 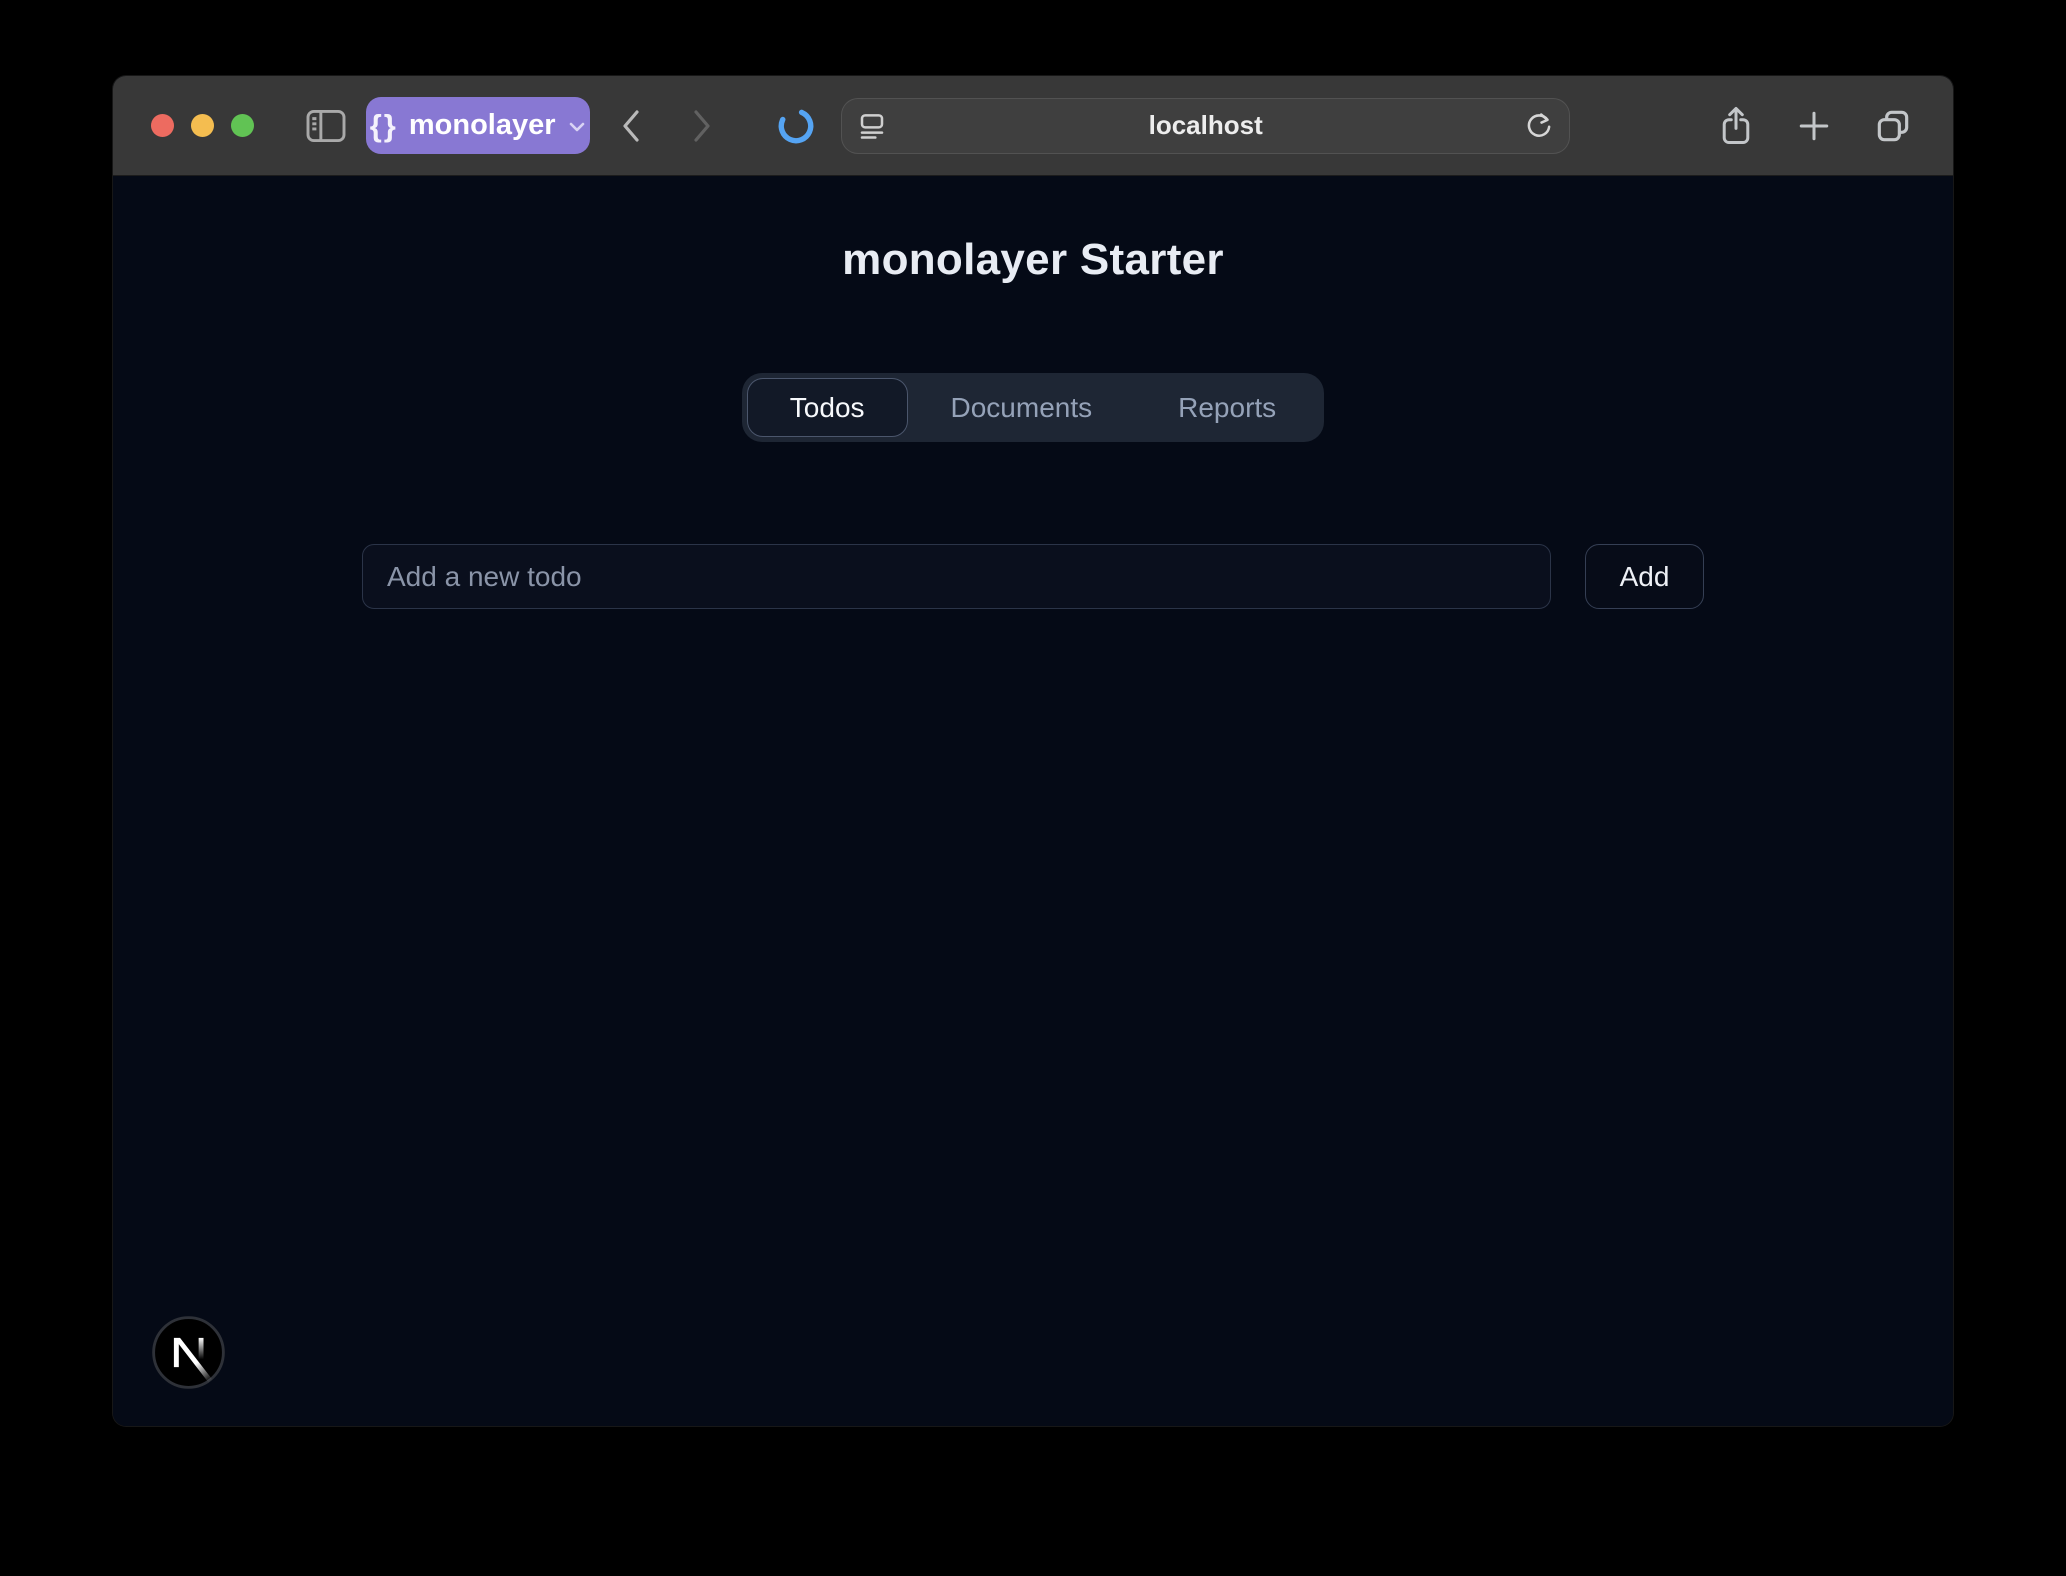 I want to click on minimize-window-button, so click(x=202, y=125).